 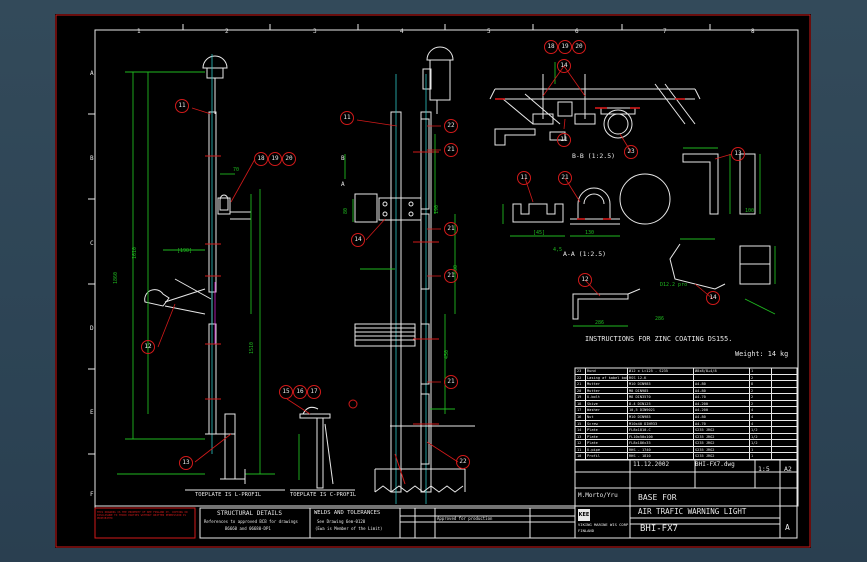 What do you see at coordinates (250, 513) in the screenshot?
I see `struct-title: STRUCTURAL DETAILS` at bounding box center [250, 513].